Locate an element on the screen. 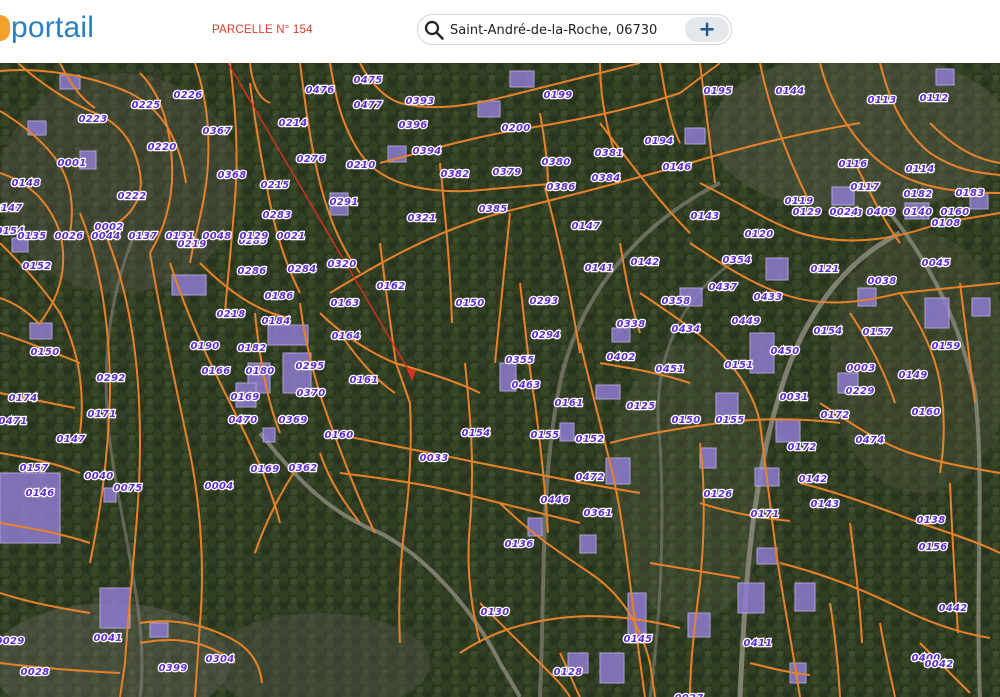 Image resolution: width=1000 pixels, height=697 pixels. parcel-label: 0382 is located at coordinates (454, 175).